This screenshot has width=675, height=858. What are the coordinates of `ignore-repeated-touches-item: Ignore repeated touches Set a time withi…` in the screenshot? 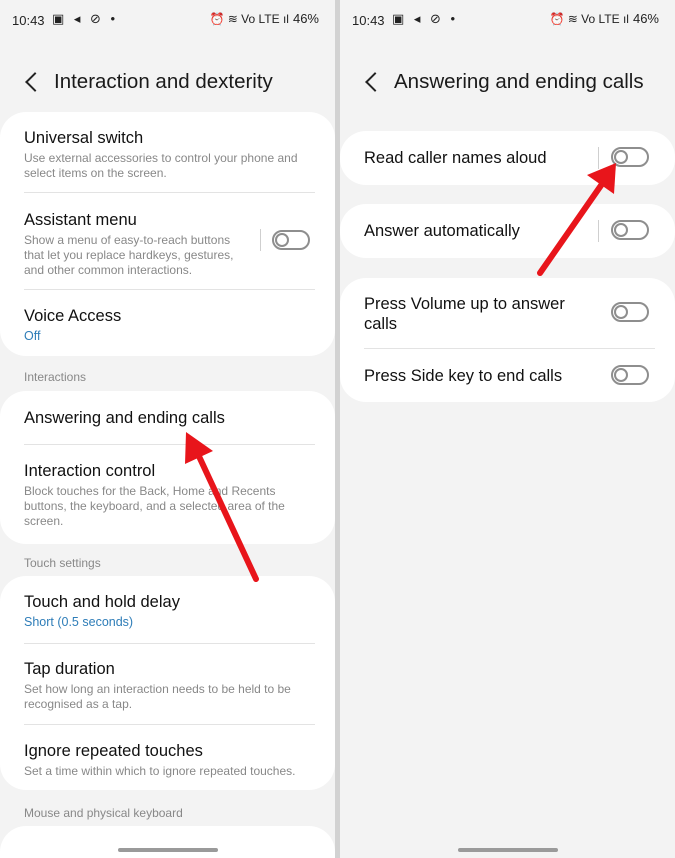 It's located at (167, 760).